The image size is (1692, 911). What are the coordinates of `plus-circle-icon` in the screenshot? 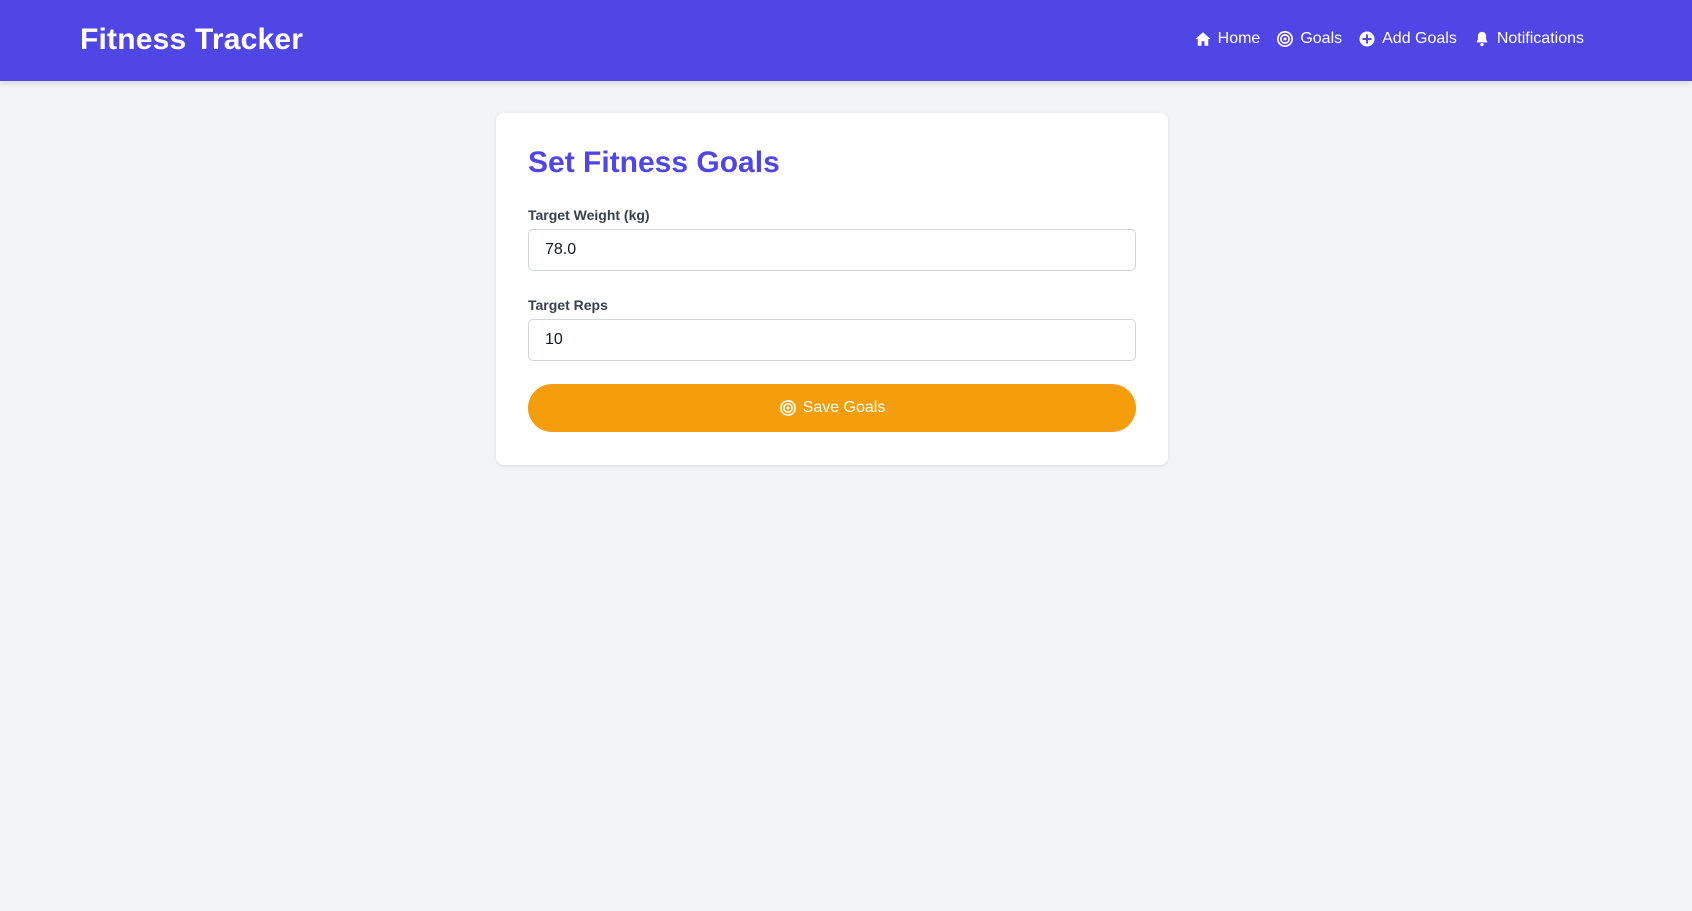 It's located at (1367, 39).